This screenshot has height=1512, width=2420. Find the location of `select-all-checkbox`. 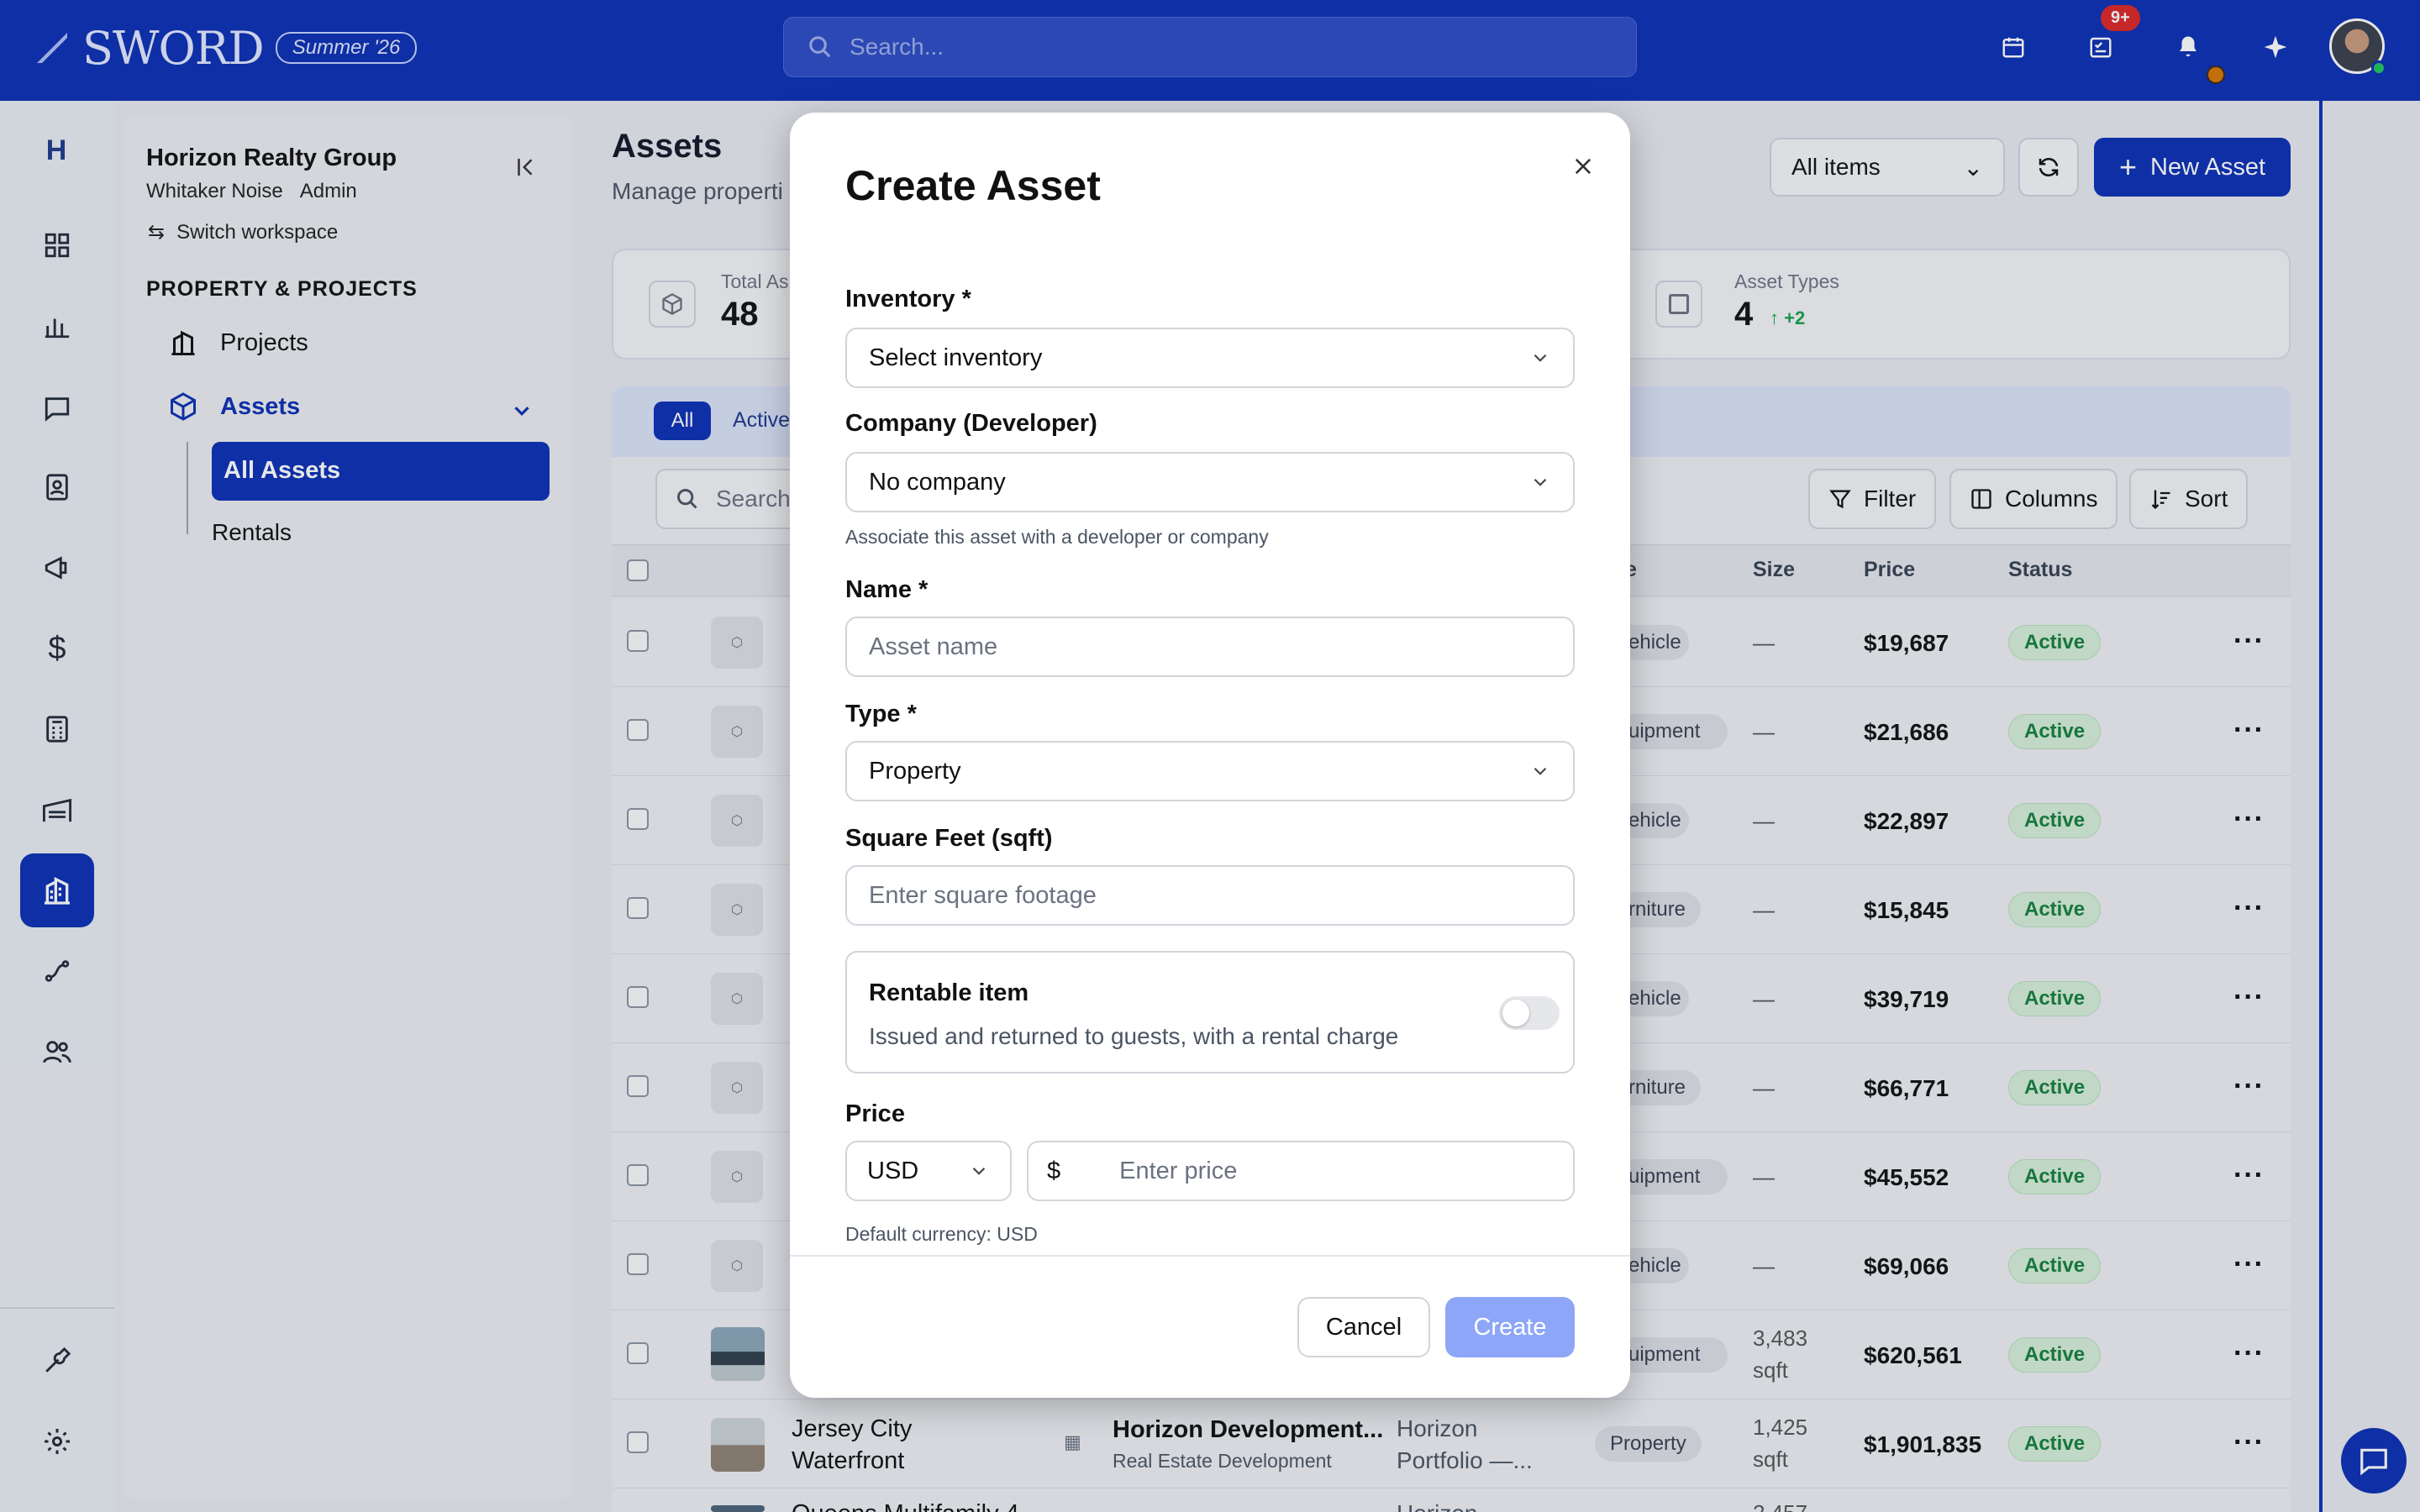

select-all-checkbox is located at coordinates (638, 570).